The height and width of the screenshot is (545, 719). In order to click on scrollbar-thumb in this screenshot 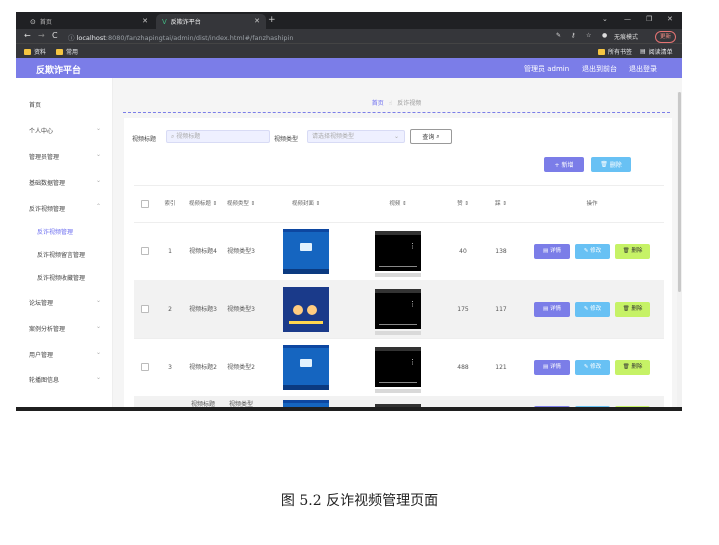, I will do `click(679, 192)`.